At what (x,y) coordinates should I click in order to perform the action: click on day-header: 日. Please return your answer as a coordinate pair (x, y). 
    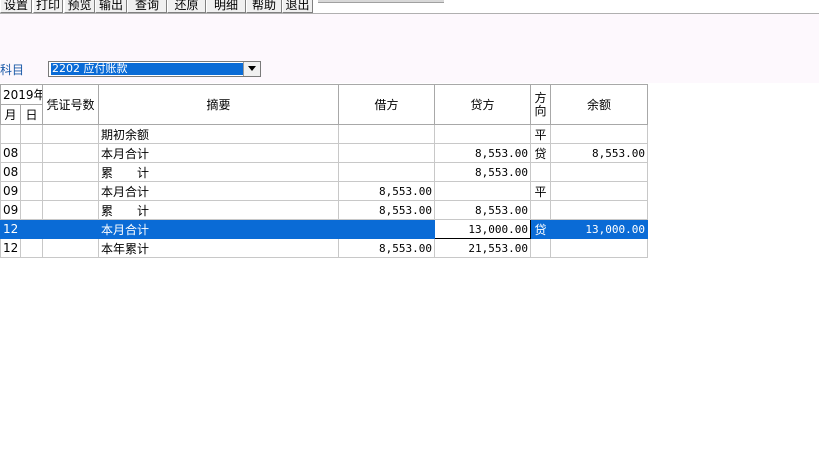
    Looking at the image, I should click on (31, 114).